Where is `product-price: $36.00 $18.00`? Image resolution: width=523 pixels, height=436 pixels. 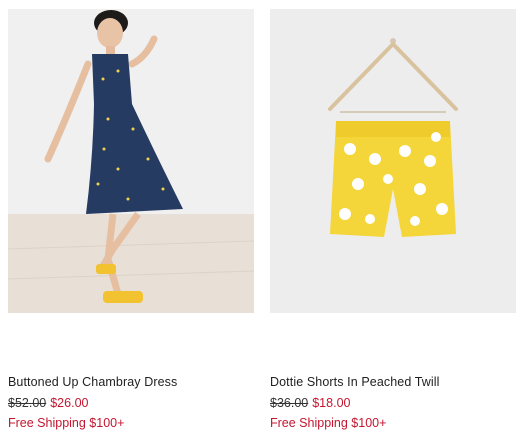
product-price: $36.00 $18.00 is located at coordinates (310, 403).